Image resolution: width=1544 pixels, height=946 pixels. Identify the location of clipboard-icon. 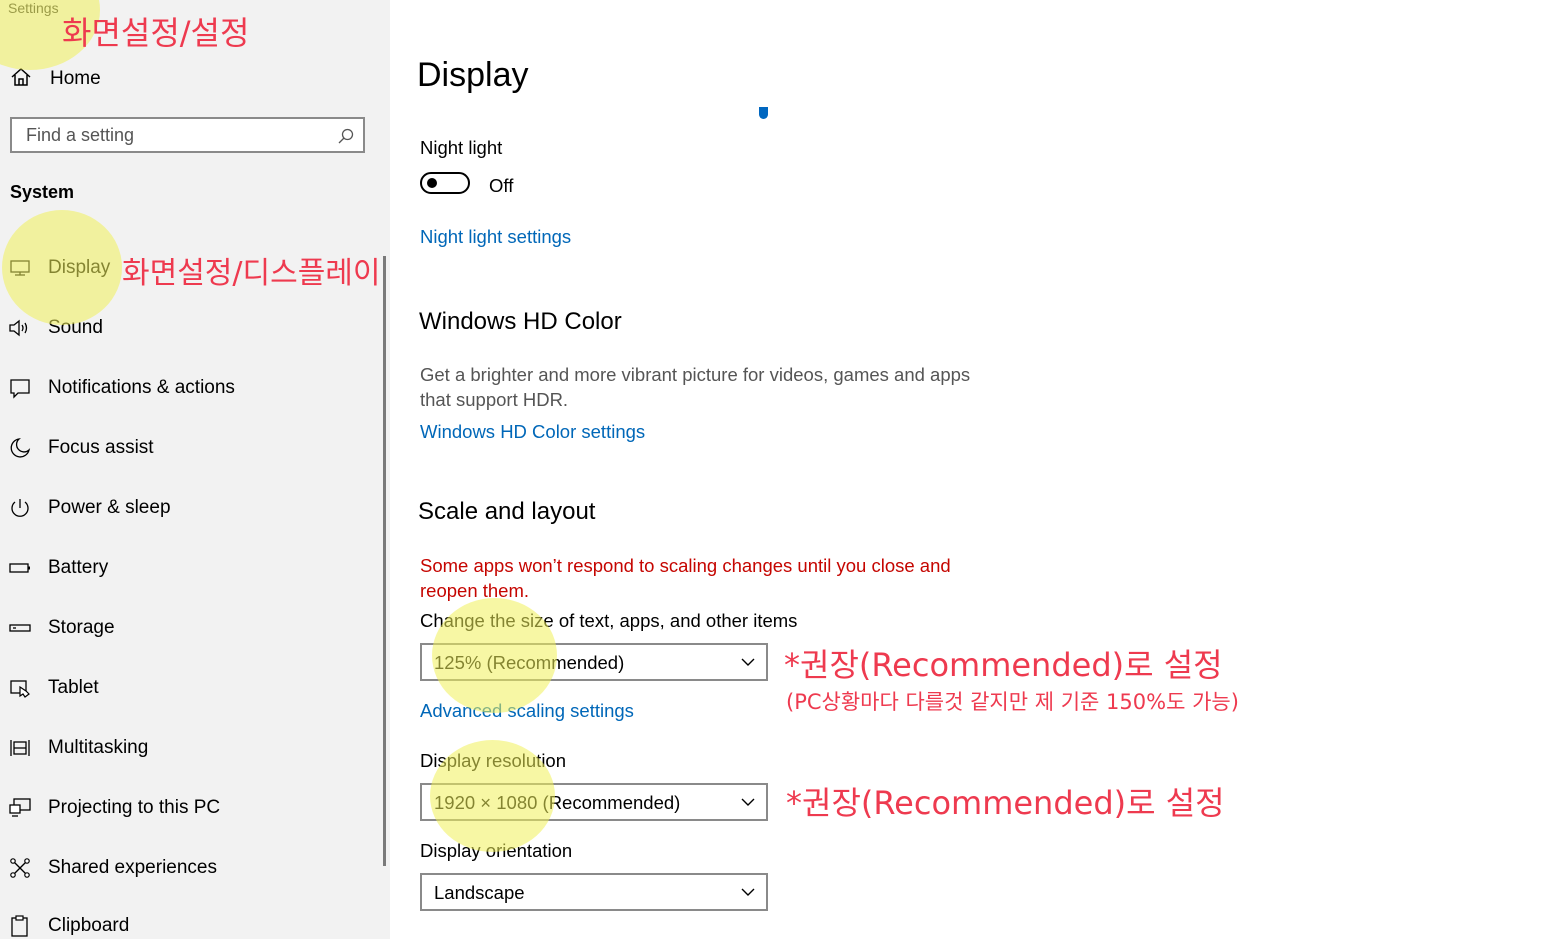
(20, 926).